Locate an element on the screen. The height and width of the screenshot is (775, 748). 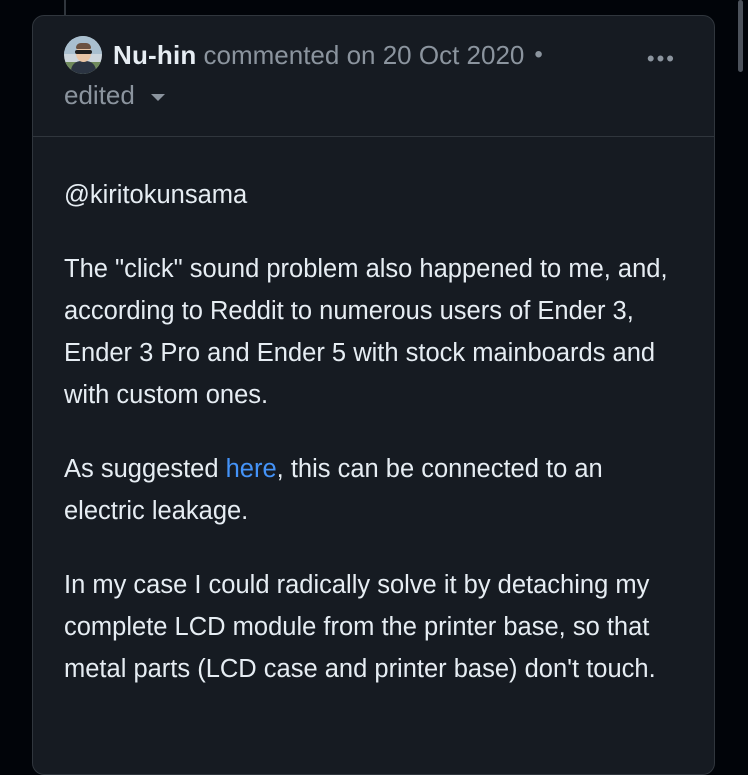
comment-timestamp: commented on 20 Oct 2020 is located at coordinates (364, 55).